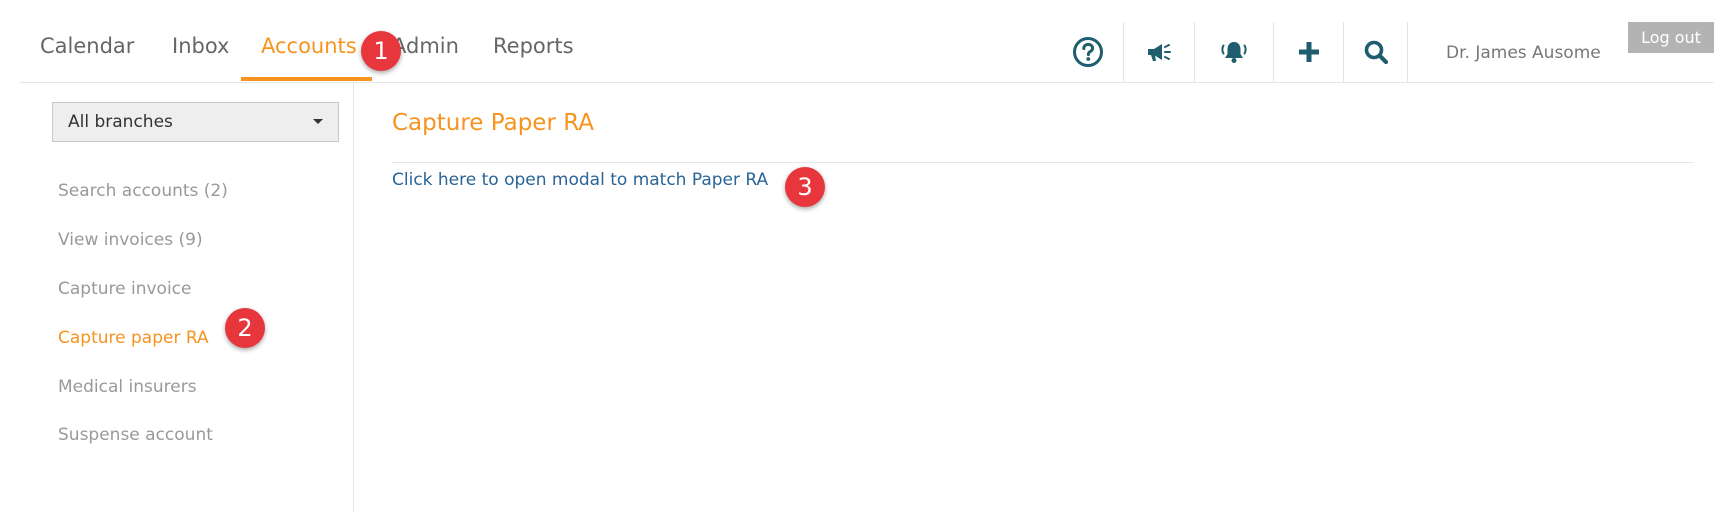  Describe the element at coordinates (381, 51) in the screenshot. I see `callout-badge: 1` at that location.